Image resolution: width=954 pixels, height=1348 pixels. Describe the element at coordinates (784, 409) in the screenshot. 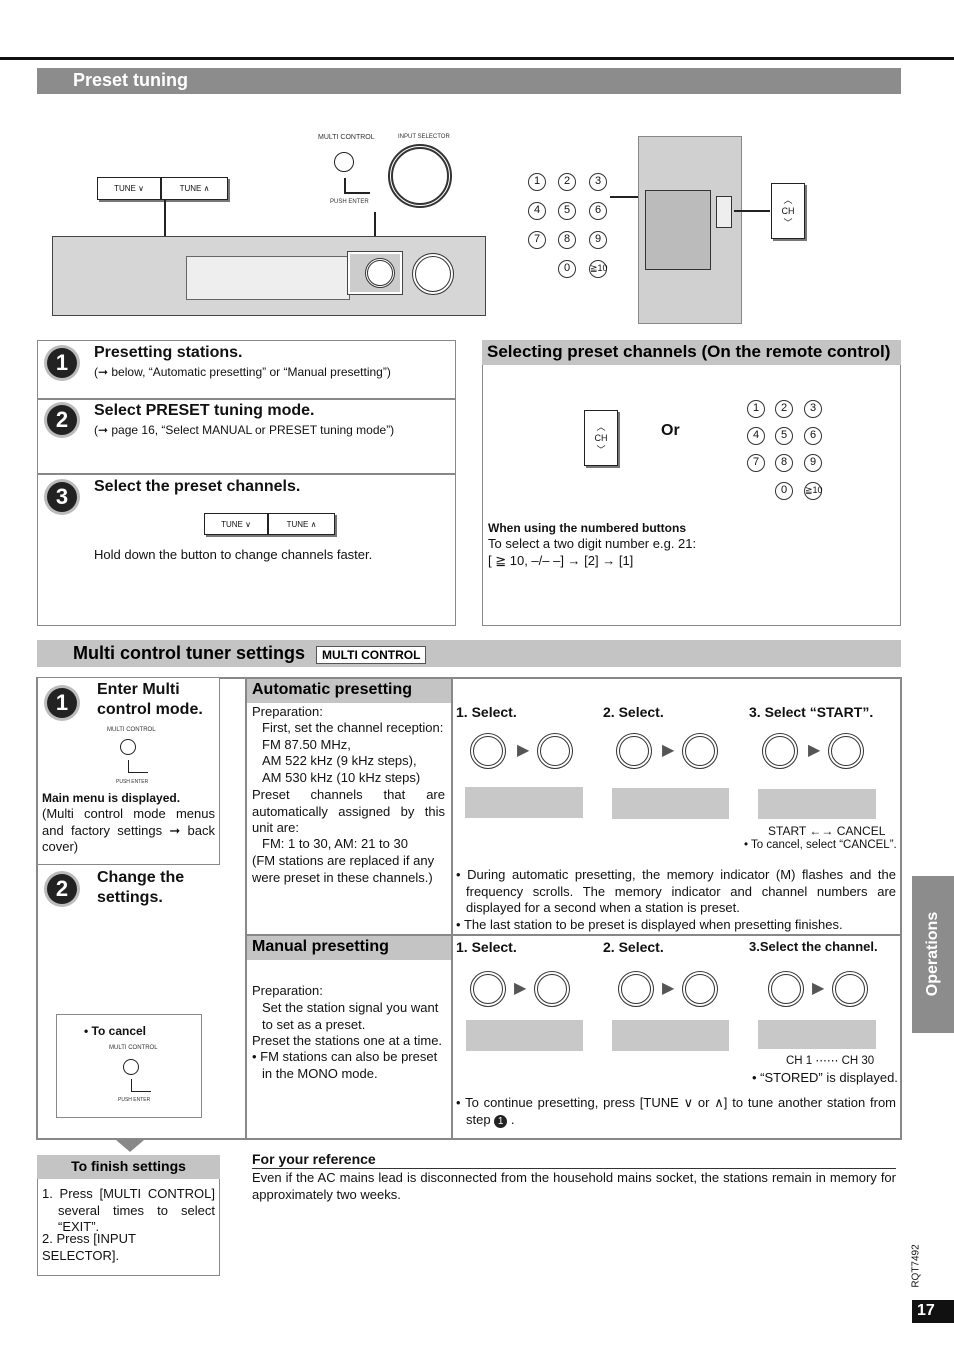

I see `key-2: 2` at that location.